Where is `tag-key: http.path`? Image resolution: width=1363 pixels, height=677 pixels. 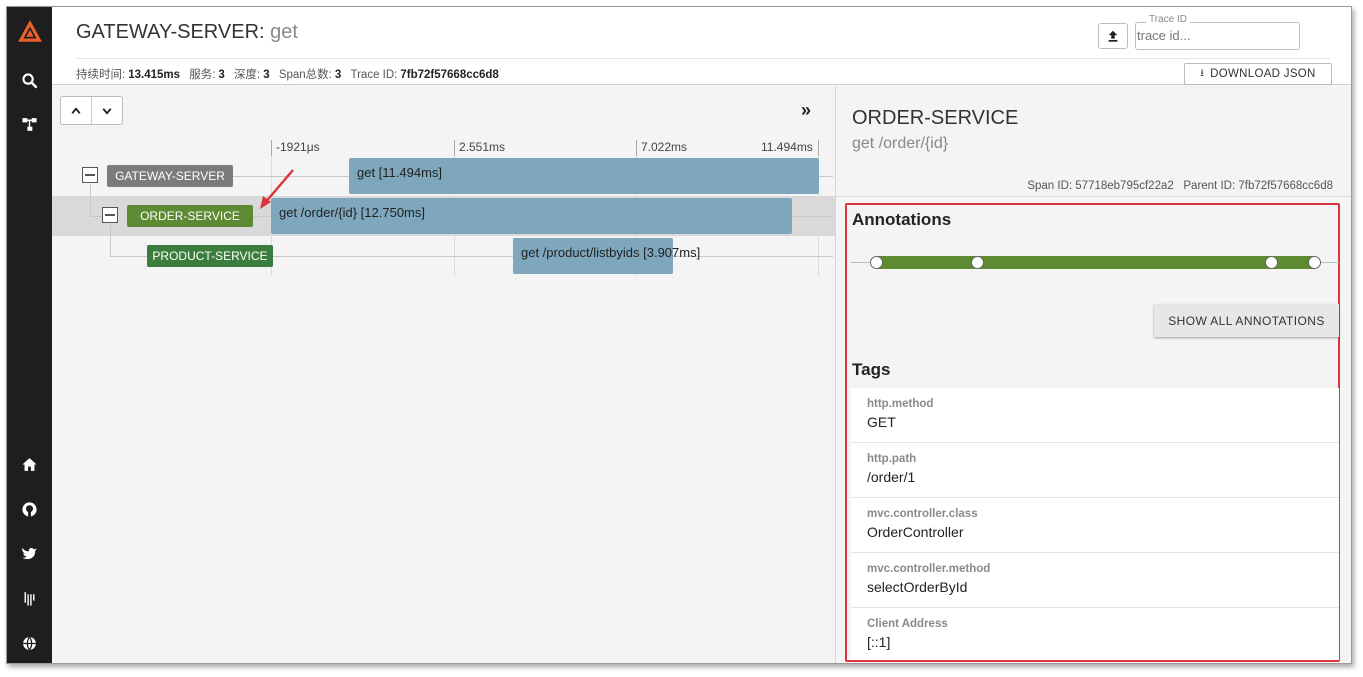 tag-key: http.path is located at coordinates (892, 459).